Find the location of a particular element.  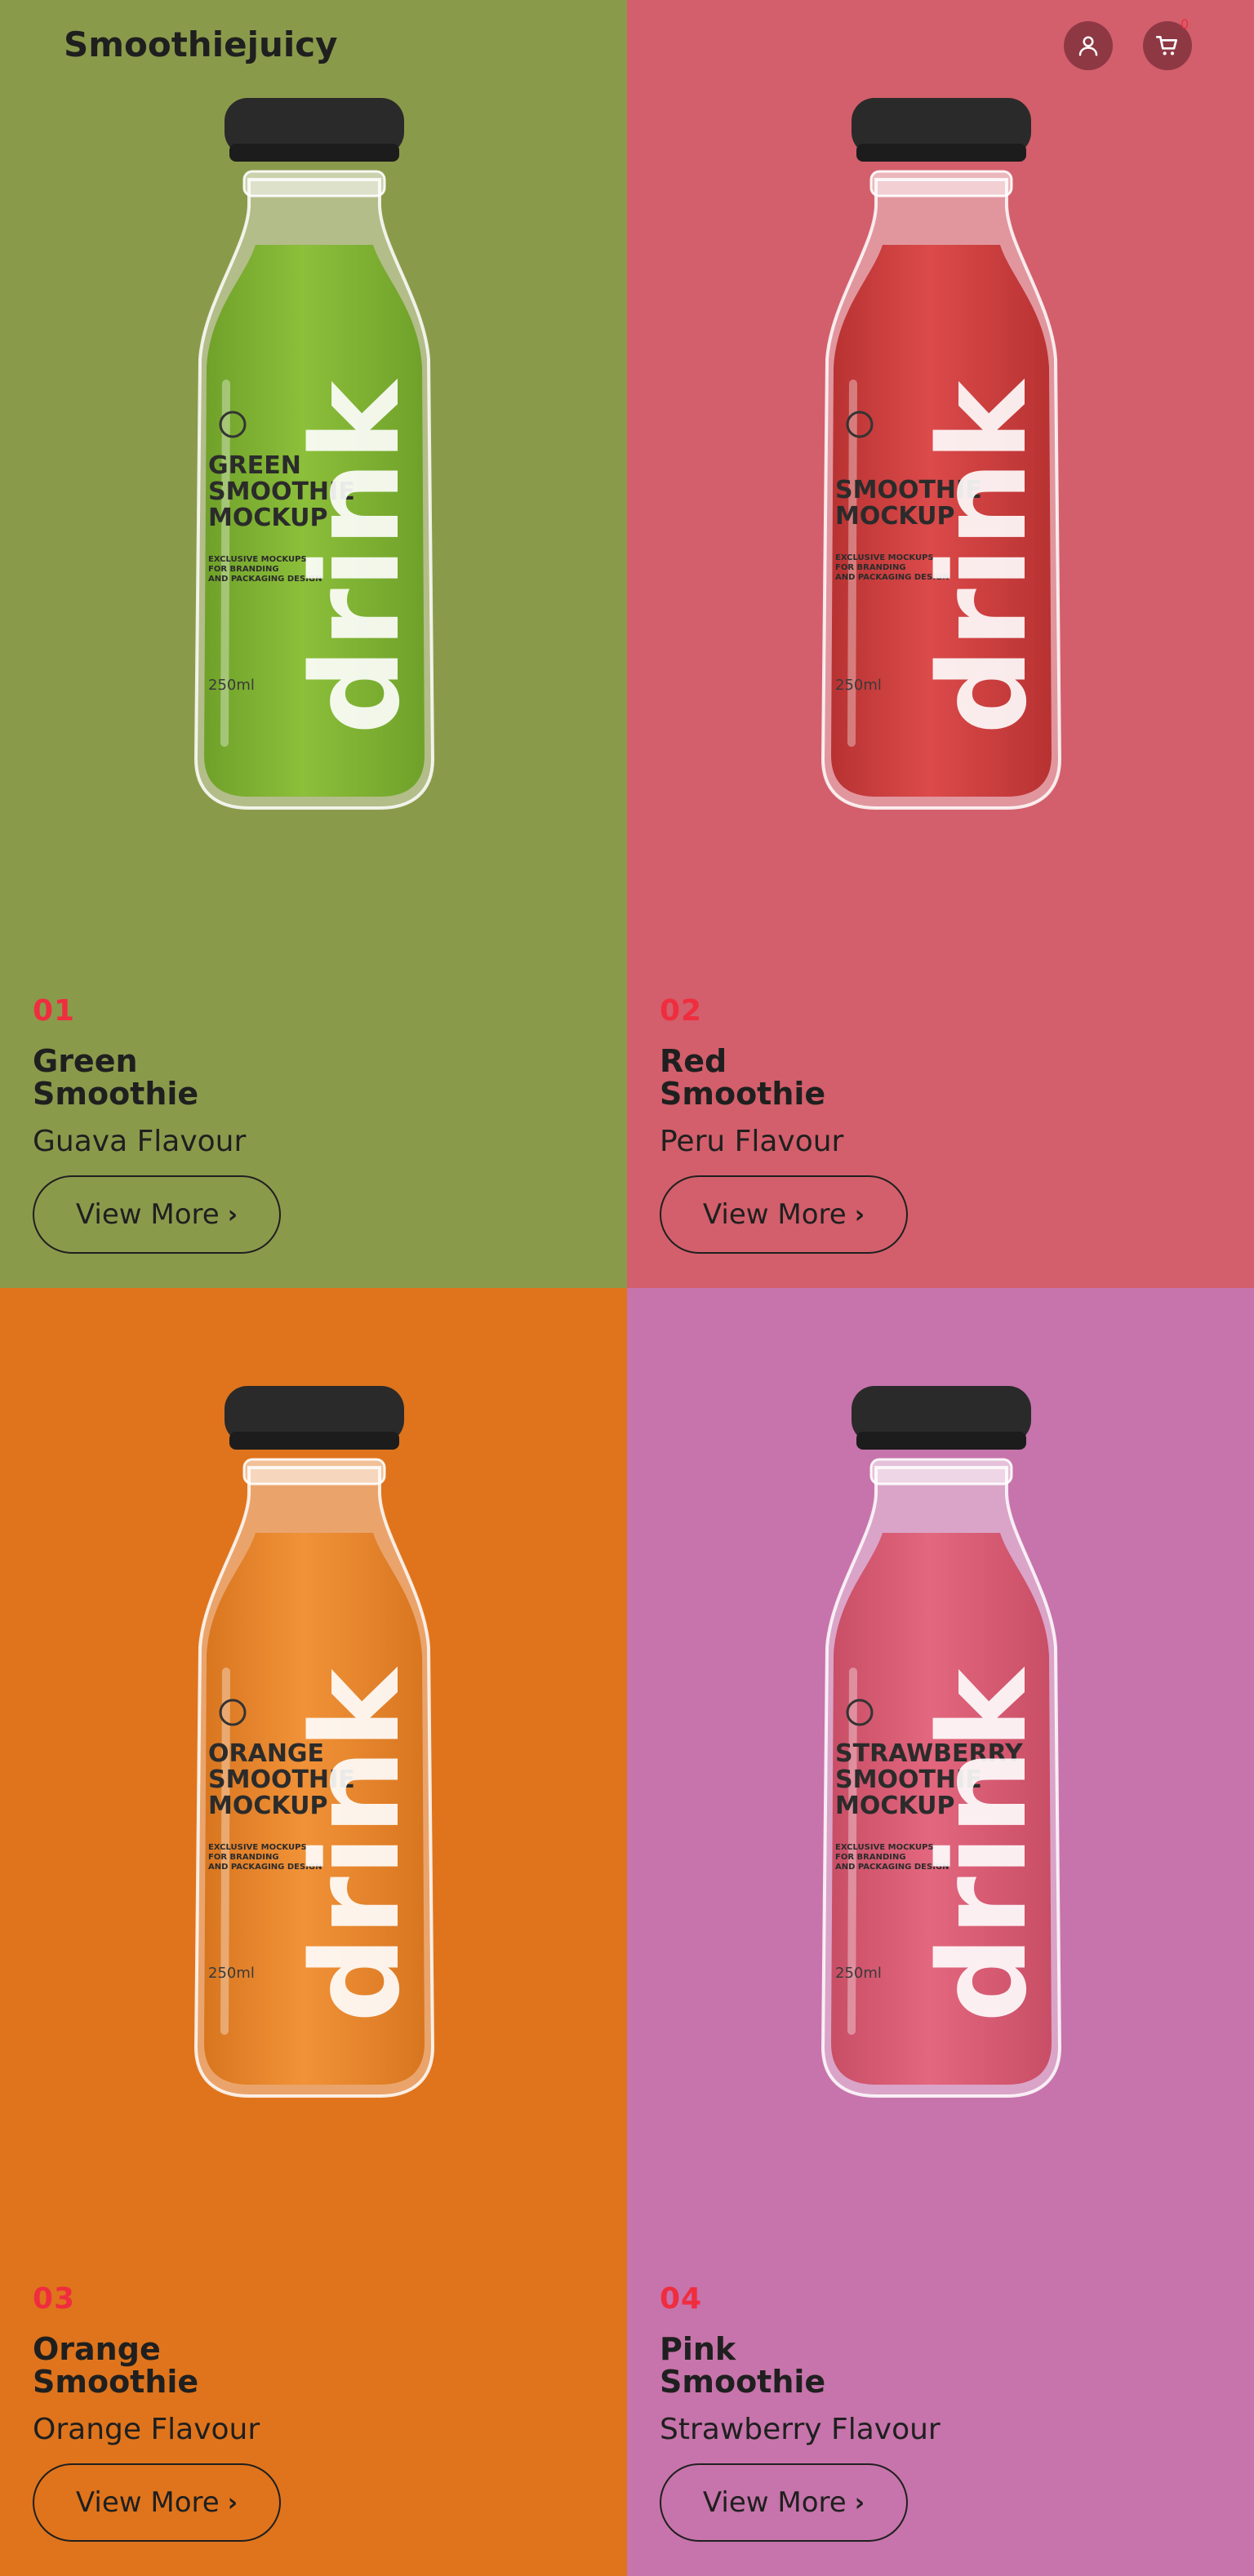

product-number: 02 is located at coordinates (681, 1011).